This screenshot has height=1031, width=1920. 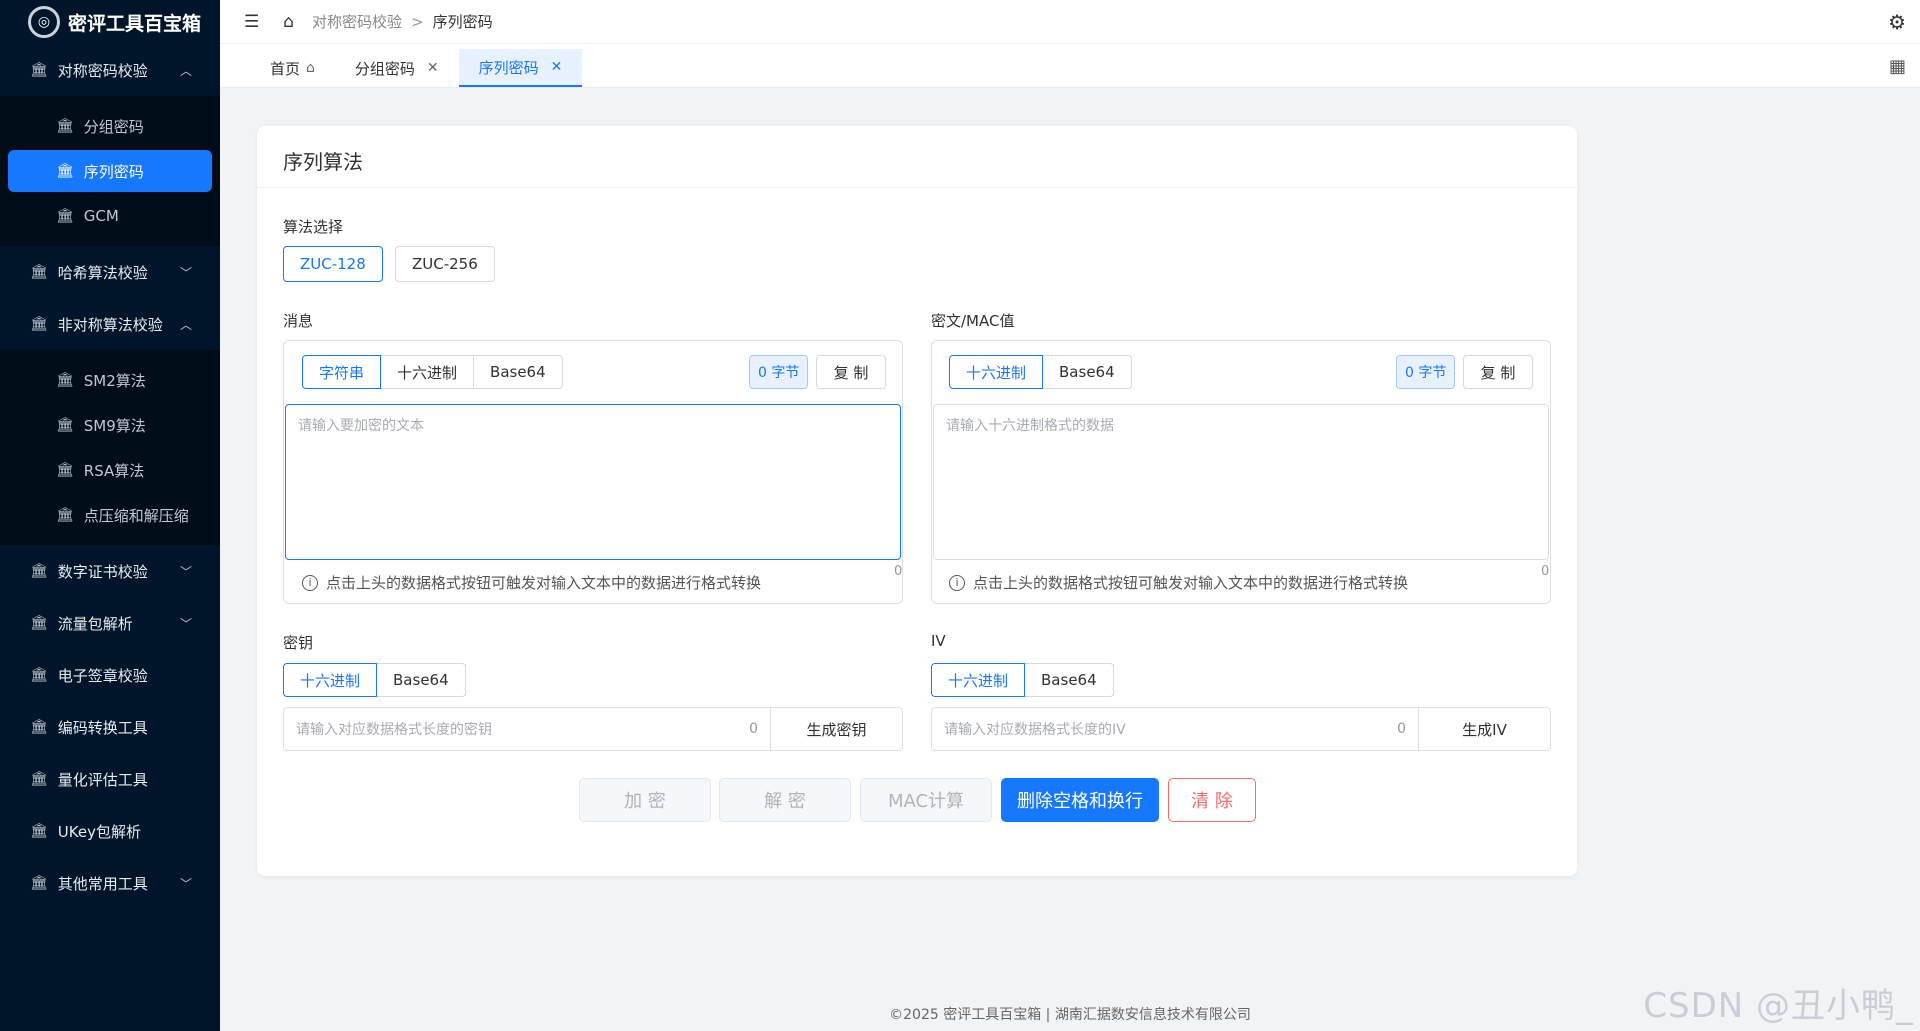 What do you see at coordinates (1484, 729) in the screenshot?
I see `generate-iv-button: 生成IV` at bounding box center [1484, 729].